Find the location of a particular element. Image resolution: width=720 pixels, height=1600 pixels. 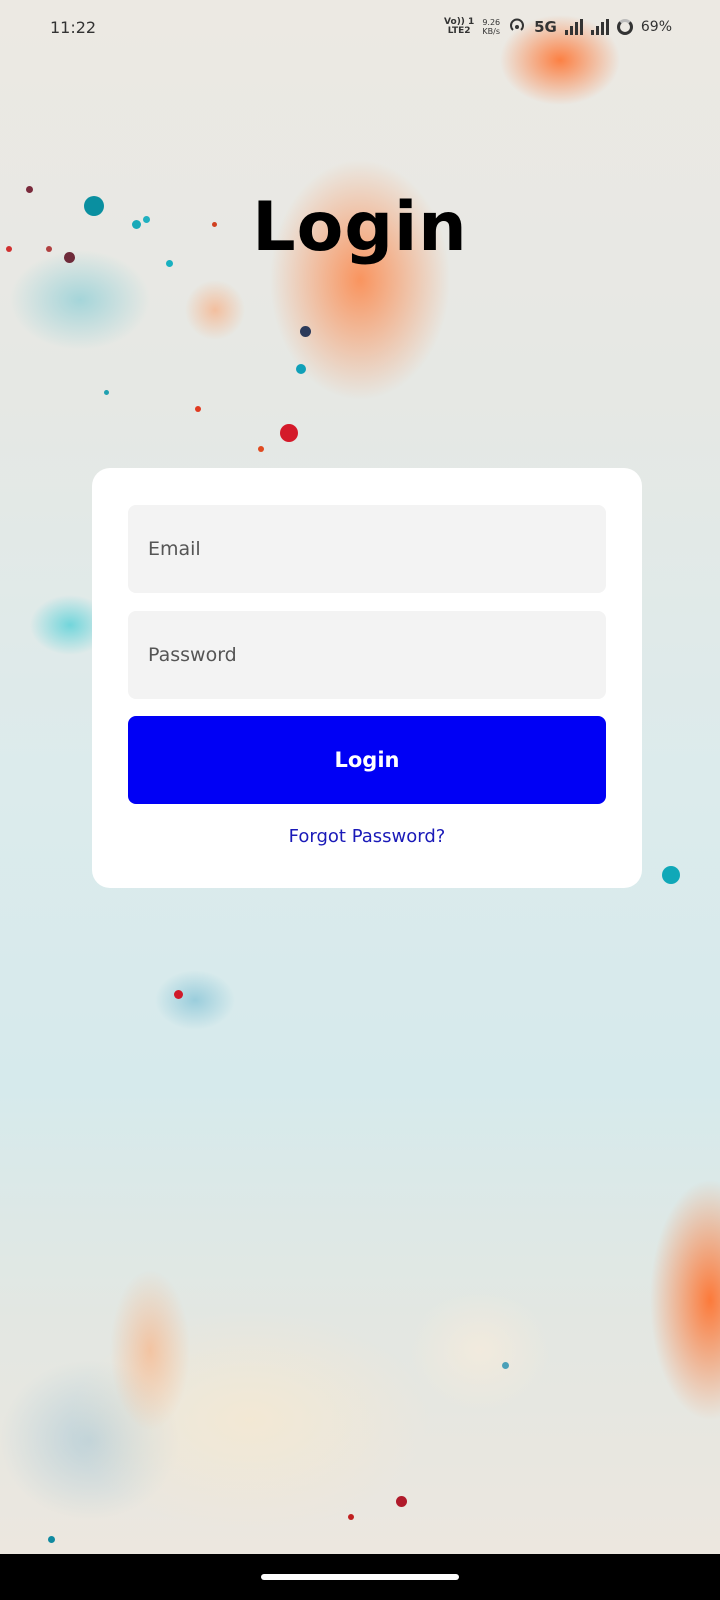

email-field is located at coordinates (367, 549).